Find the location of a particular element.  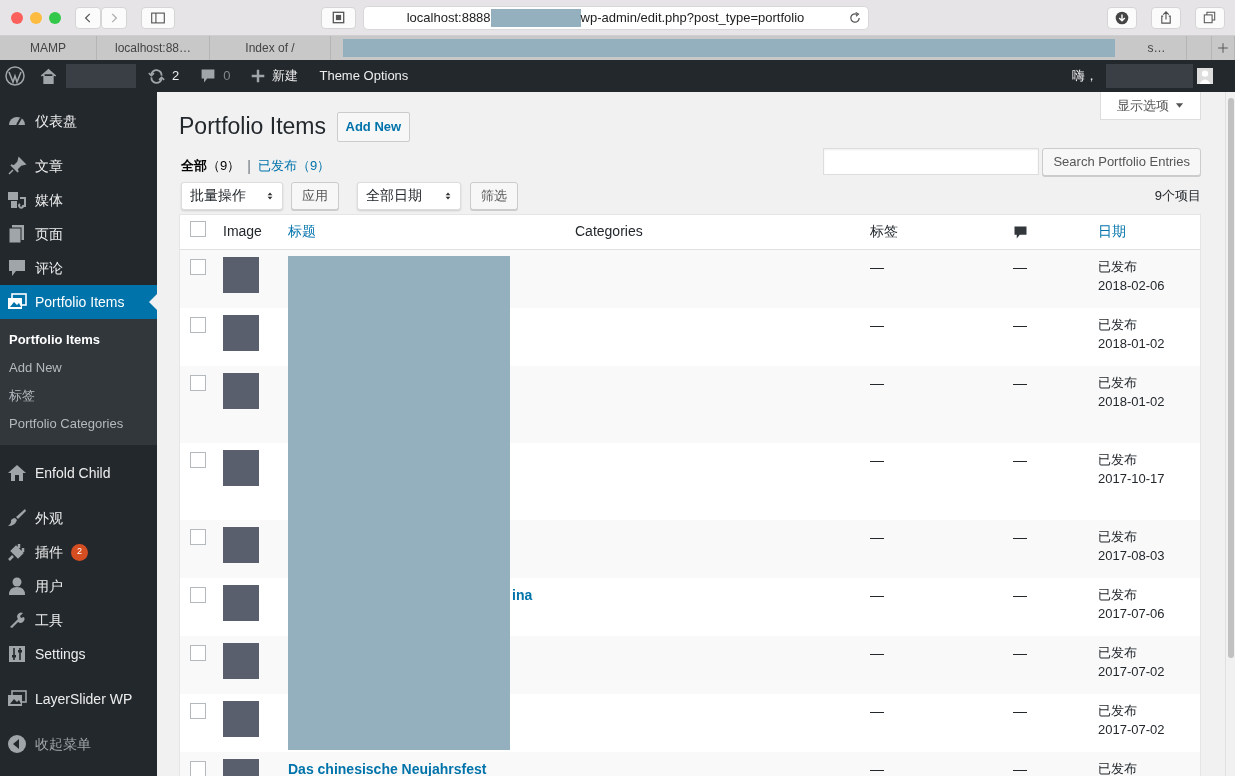

reload-icon is located at coordinates (854, 17).